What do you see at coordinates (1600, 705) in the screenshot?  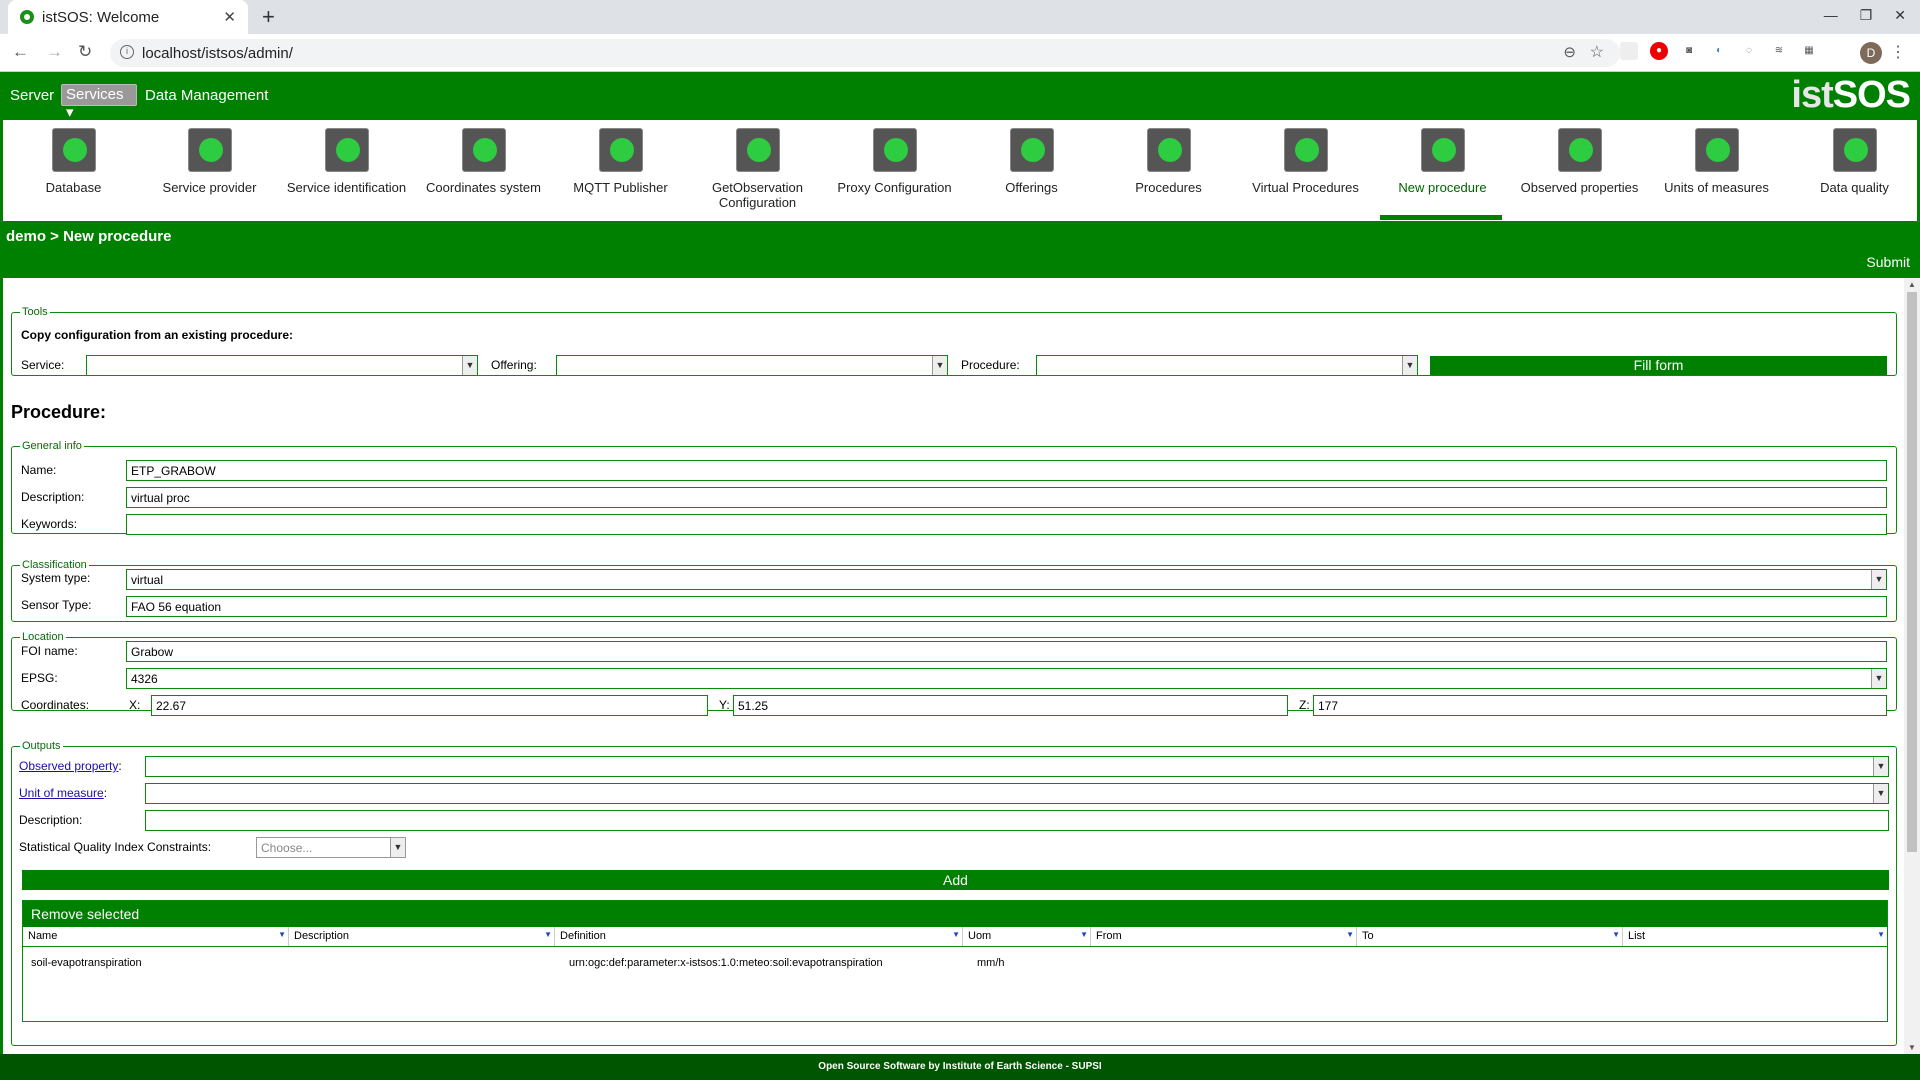 I see `z-coordinate-input: 177` at bounding box center [1600, 705].